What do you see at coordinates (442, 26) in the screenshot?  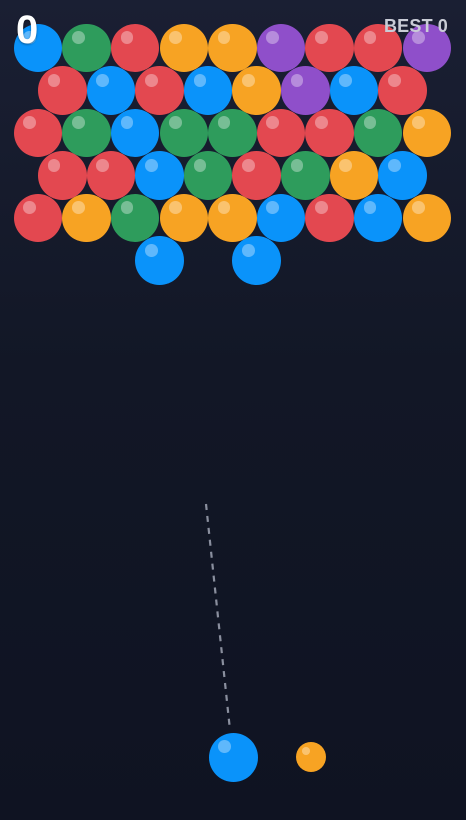 I see `best-value: 0` at bounding box center [442, 26].